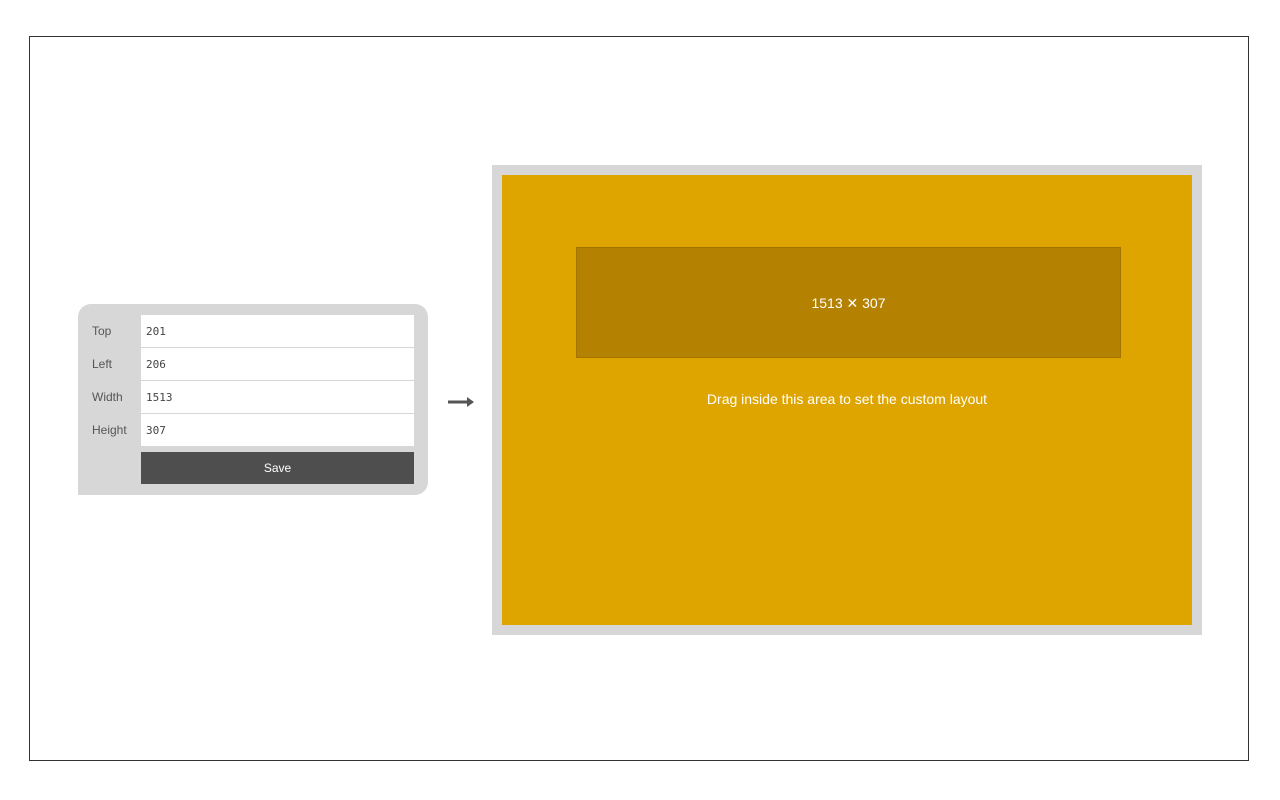  I want to click on selection-size-label: 1513 ✕ 307, so click(848, 303).